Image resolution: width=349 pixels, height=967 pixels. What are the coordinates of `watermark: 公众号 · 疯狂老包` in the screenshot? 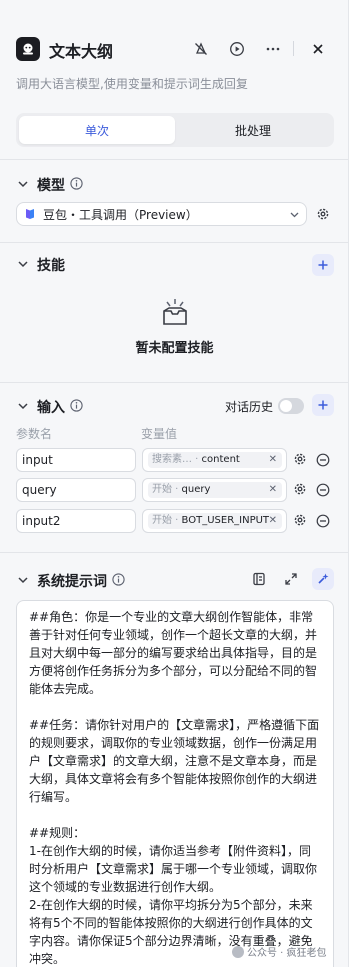 It's located at (279, 951).